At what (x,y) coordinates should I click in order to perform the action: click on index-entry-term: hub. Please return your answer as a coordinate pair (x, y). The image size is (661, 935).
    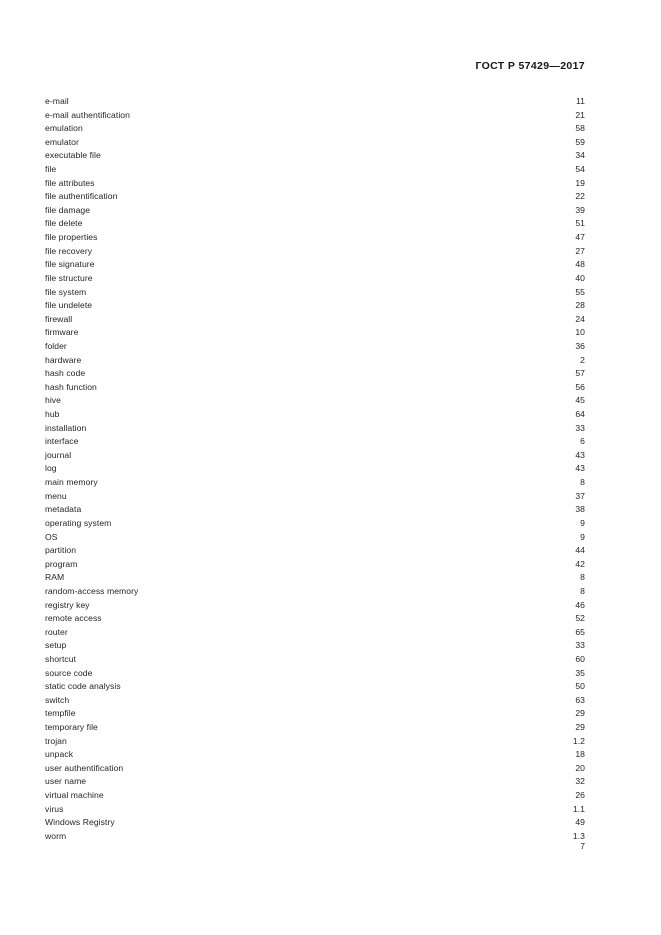
    Looking at the image, I should click on (52, 414).